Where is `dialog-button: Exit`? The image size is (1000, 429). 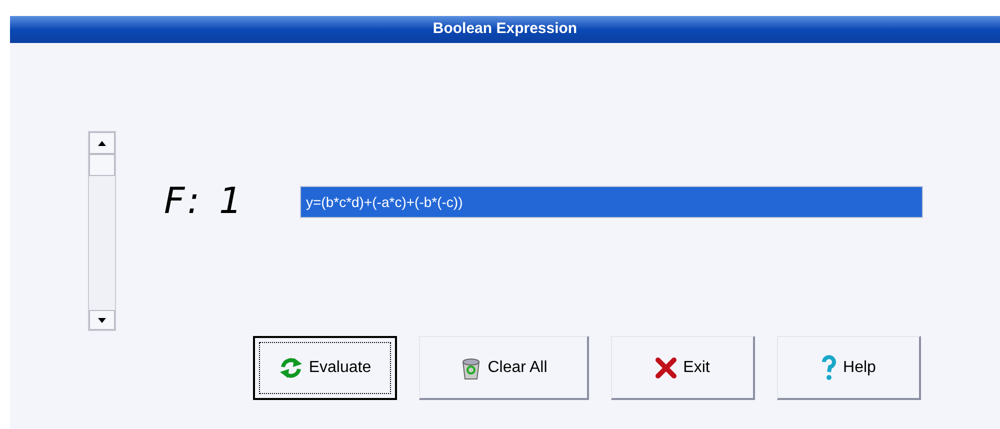
dialog-button: Exit is located at coordinates (683, 368).